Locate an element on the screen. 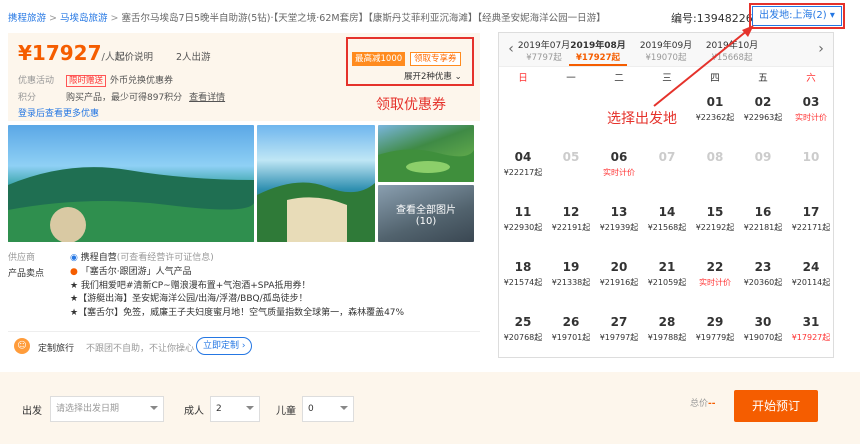 This screenshot has height=444, width=860. calendar-day: 11 ¥22930起 is located at coordinates (523, 226).